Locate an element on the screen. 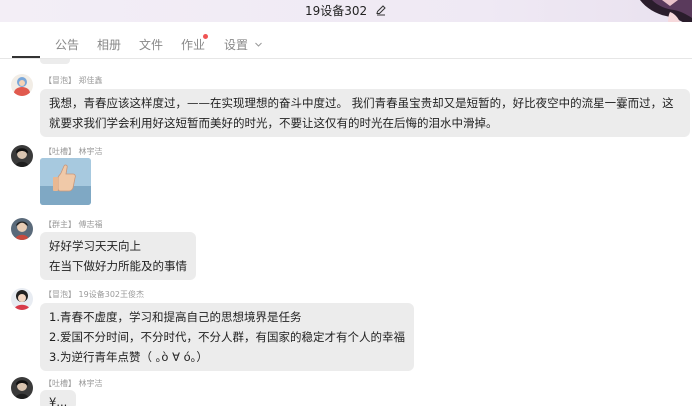 The height and width of the screenshot is (406, 692). sender-name: 郑佳鑫 is located at coordinates (90, 80).